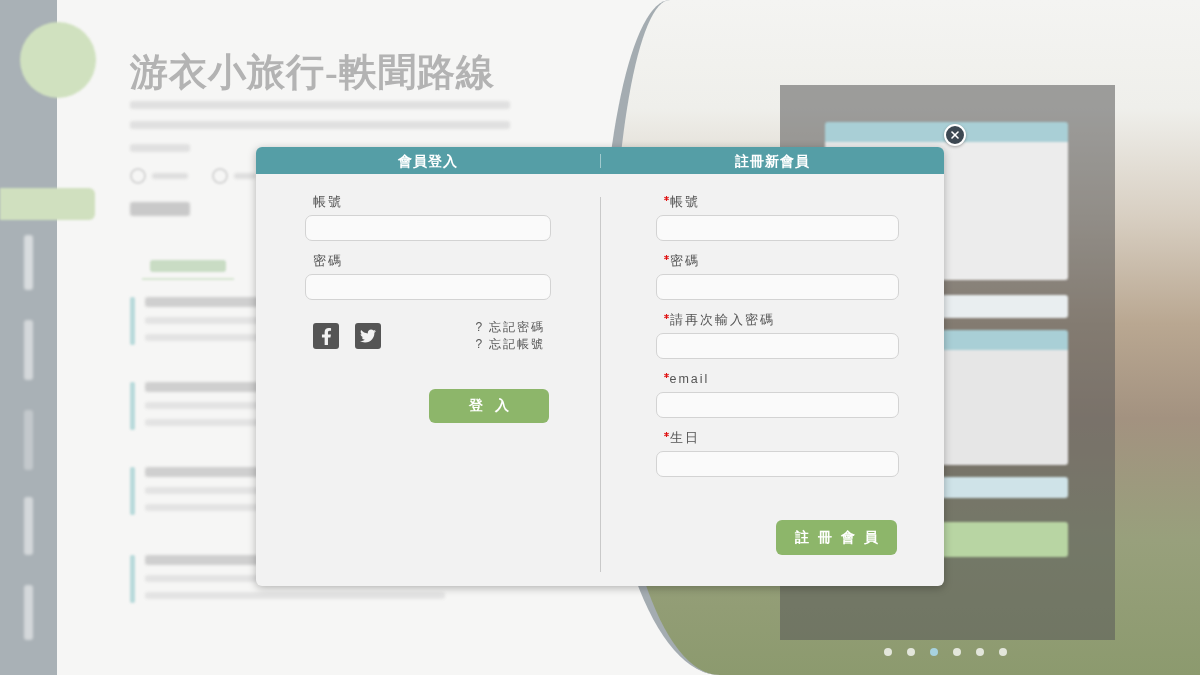 Image resolution: width=1200 pixels, height=675 pixels. Describe the element at coordinates (722, 320) in the screenshot. I see `field-label: 請再次輸入密碼` at that location.